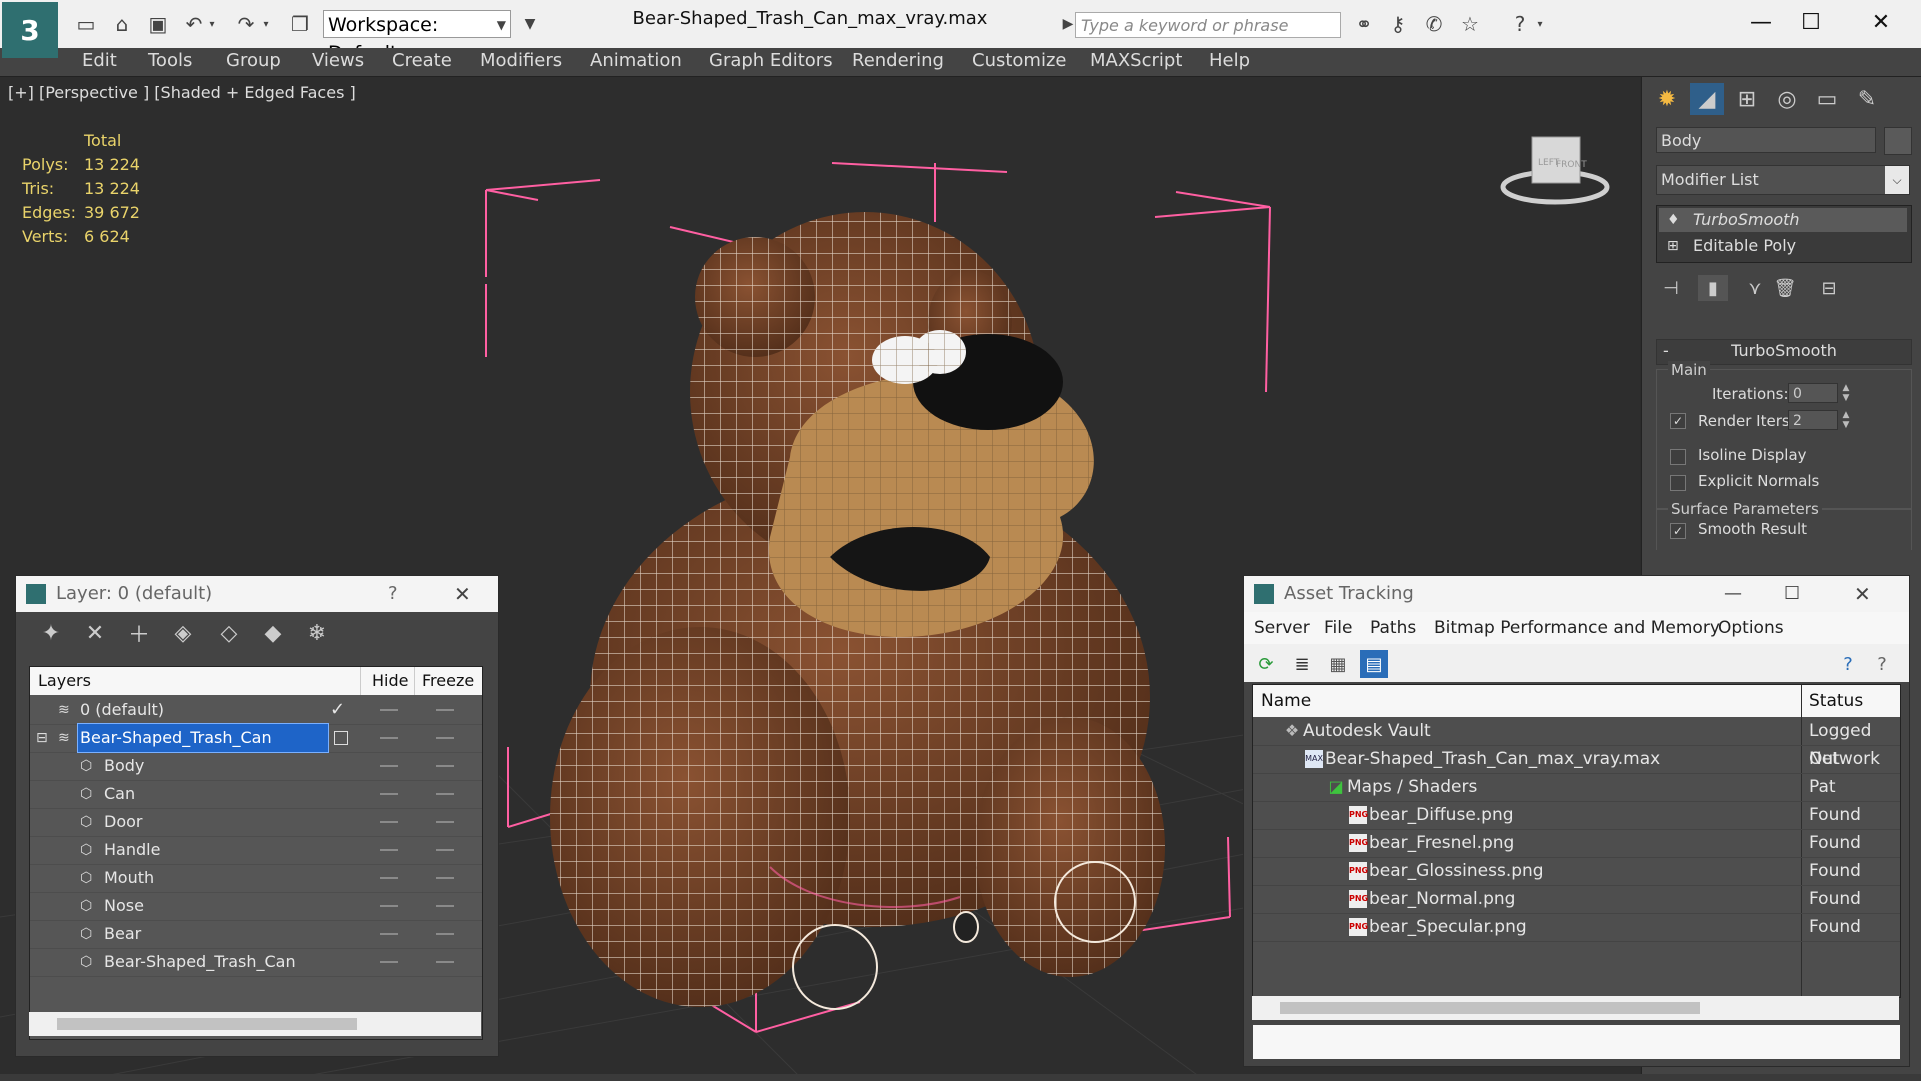 The image size is (1921, 1081). I want to click on modifier-list-dropdown: Modifier List ⌵, so click(1783, 180).